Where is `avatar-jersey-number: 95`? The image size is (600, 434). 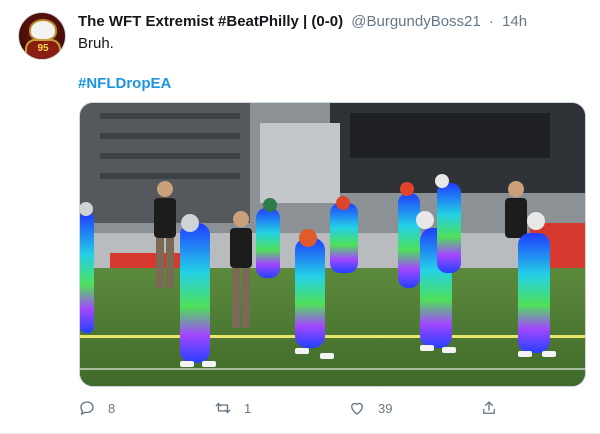
avatar-jersey-number: 95 is located at coordinates (43, 48).